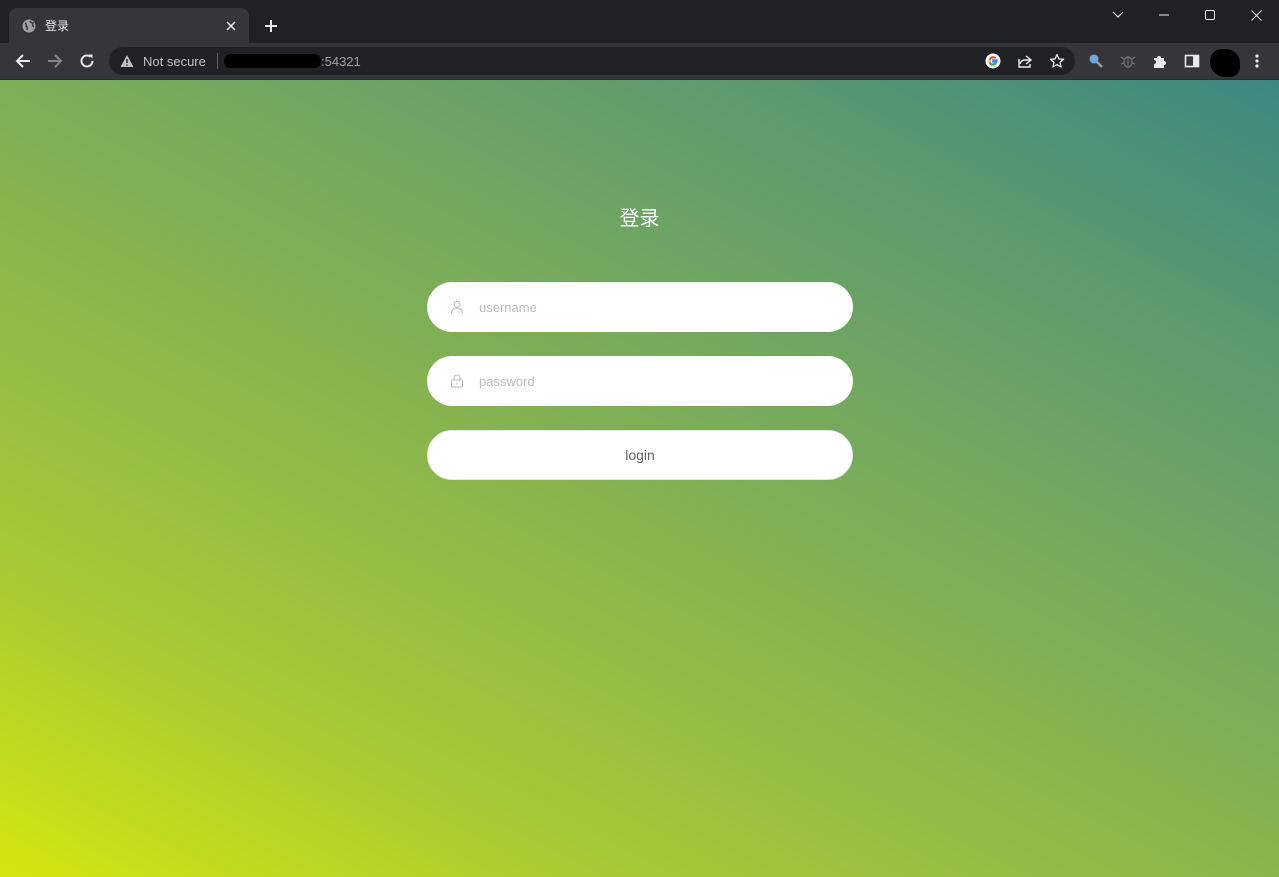  Describe the element at coordinates (341, 61) in the screenshot. I see `url-text: :54321` at that location.